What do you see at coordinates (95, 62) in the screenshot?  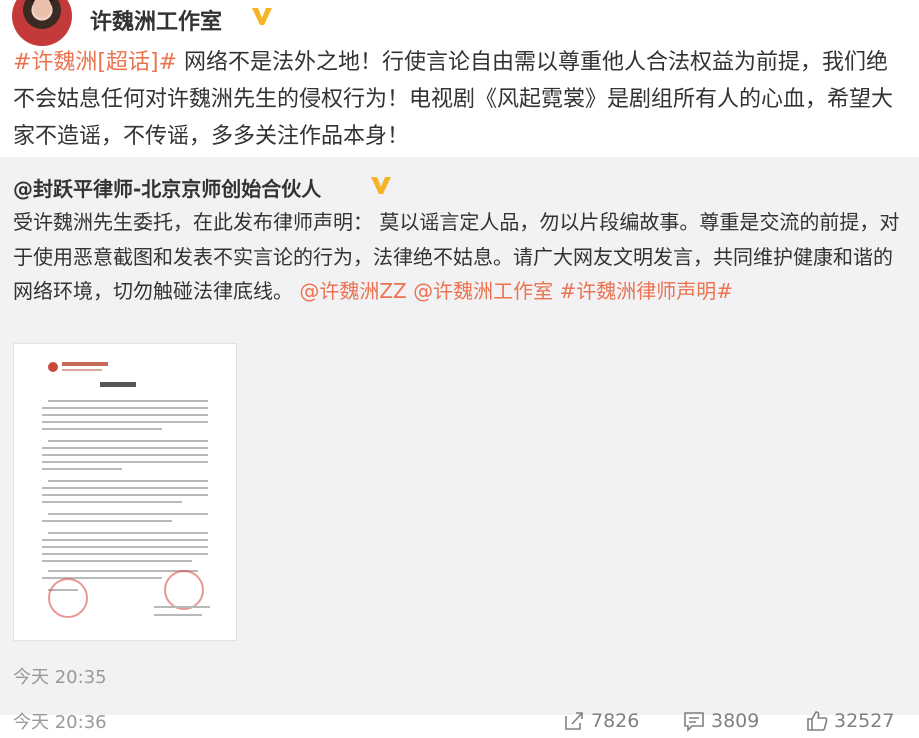 I see `super-topic-link: #许魏洲[超话]#` at bounding box center [95, 62].